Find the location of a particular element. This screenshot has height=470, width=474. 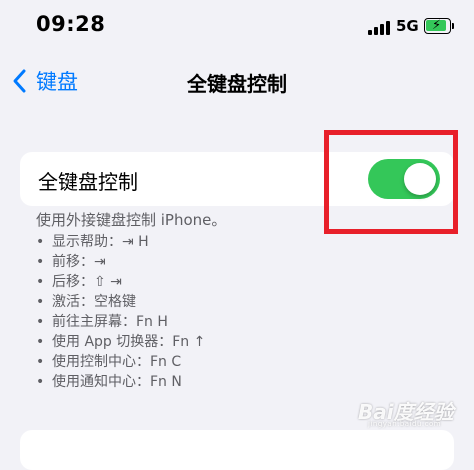

network-type: 5G is located at coordinates (407, 26).